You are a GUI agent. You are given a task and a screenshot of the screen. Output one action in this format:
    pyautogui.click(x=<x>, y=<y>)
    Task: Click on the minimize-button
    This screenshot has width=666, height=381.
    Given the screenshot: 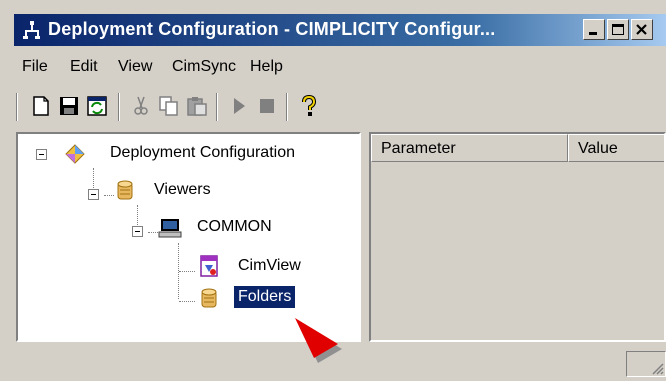 What is the action you would take?
    pyautogui.click(x=594, y=29)
    